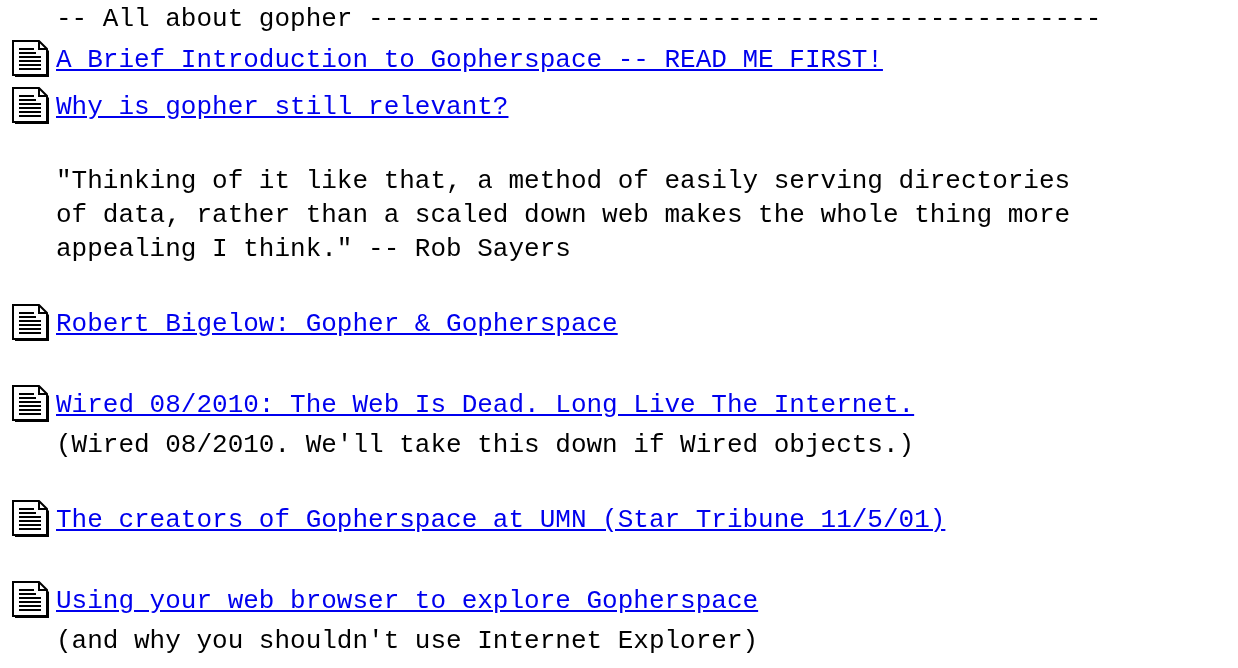 This screenshot has width=1238, height=668. I want to click on document-link: The creators of Gopherspace at UMN (Star Tribune 11/5/01), so click(501, 519).